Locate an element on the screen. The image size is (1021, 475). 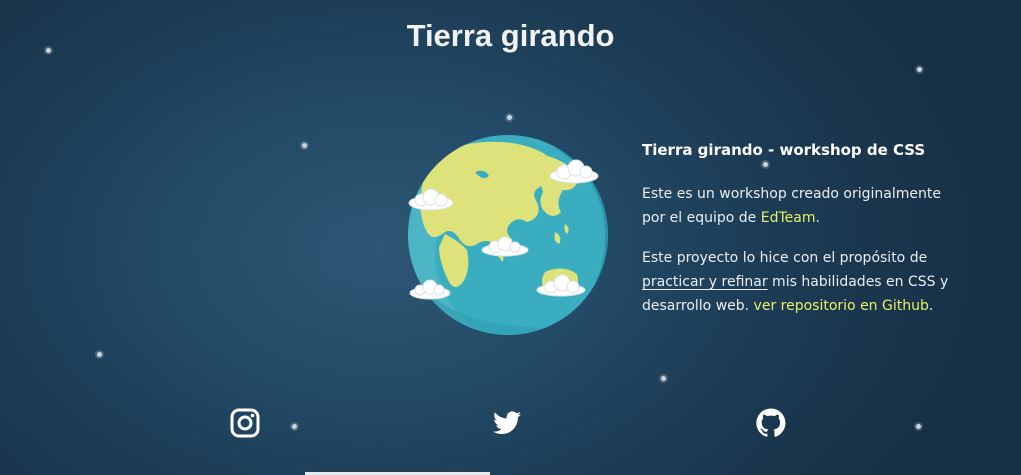
earth-illustration is located at coordinates (508, 235).